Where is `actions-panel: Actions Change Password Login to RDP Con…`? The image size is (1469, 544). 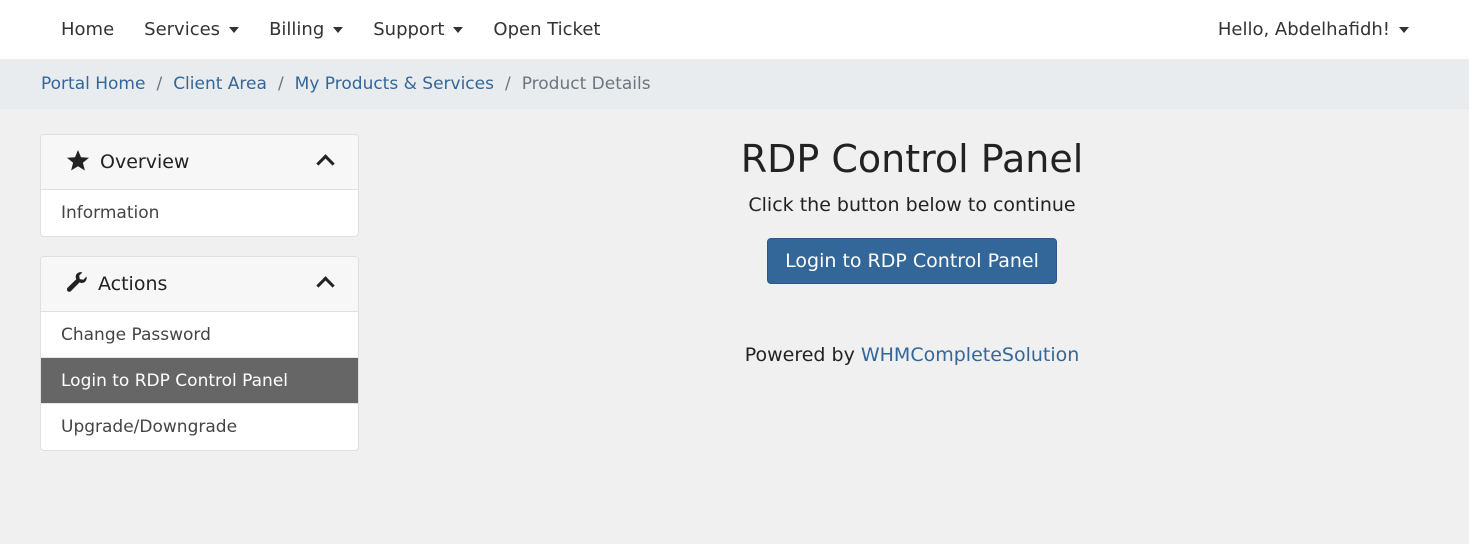 actions-panel: Actions Change Password Login to RDP Con… is located at coordinates (199, 353).